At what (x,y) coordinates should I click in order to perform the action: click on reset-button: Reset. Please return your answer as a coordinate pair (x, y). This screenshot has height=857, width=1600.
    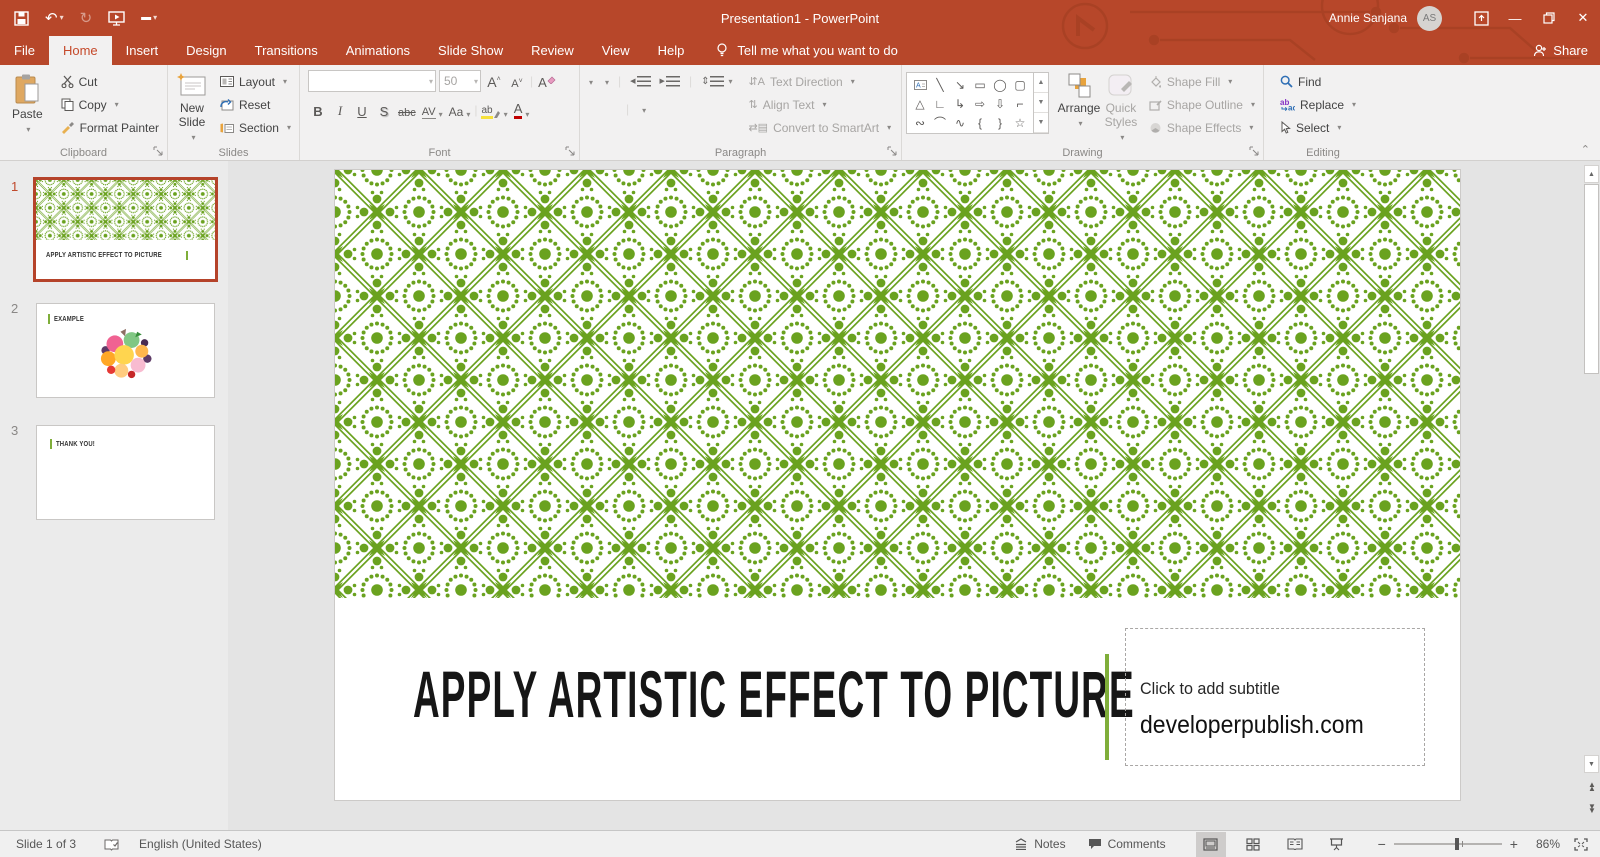
    Looking at the image, I should click on (255, 104).